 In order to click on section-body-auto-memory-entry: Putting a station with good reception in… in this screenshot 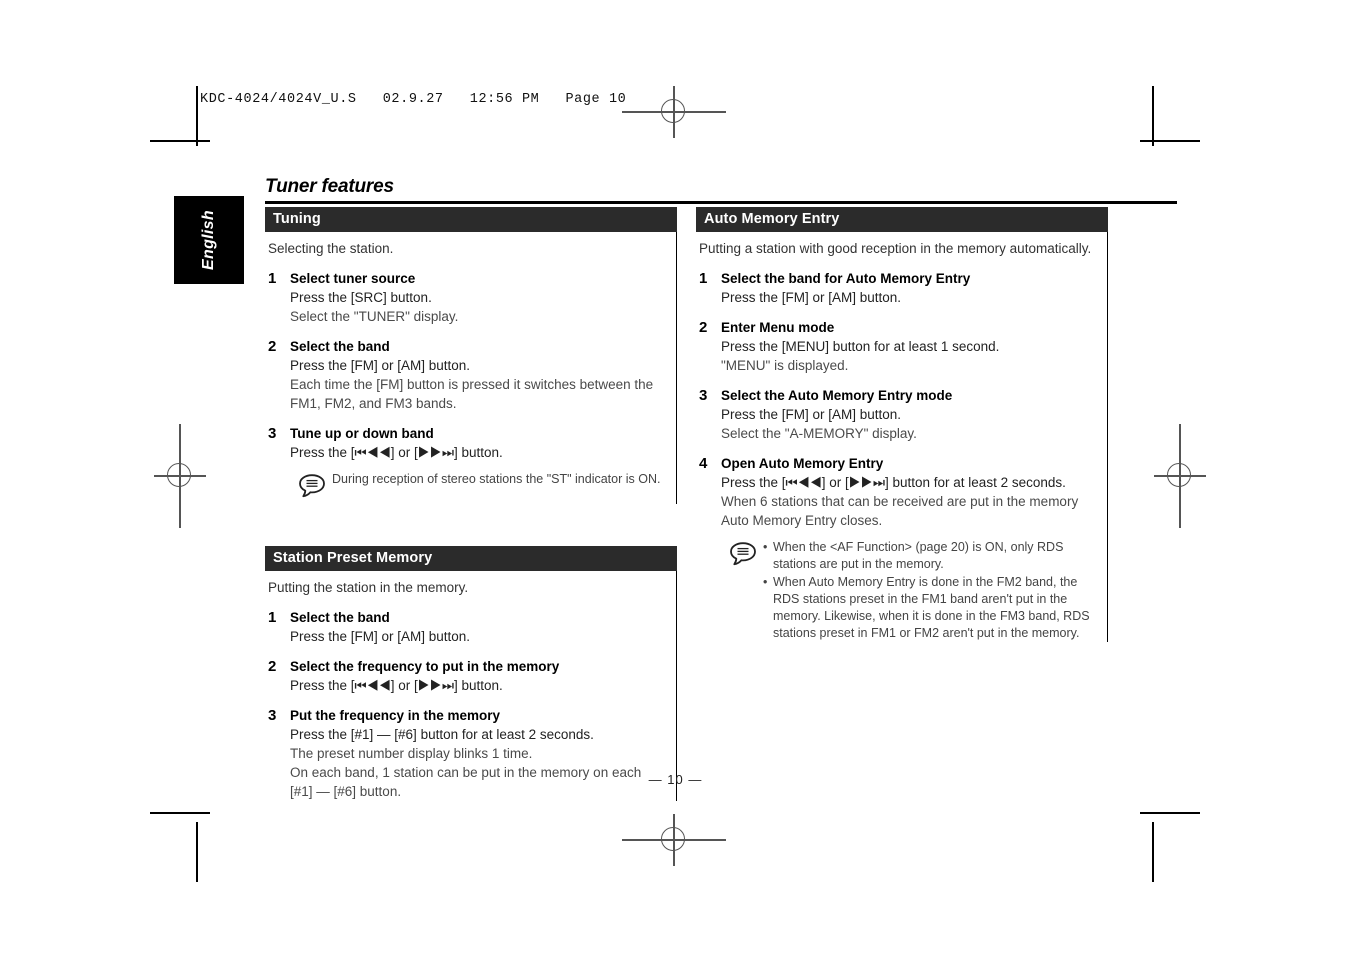, I will do `click(902, 437)`.